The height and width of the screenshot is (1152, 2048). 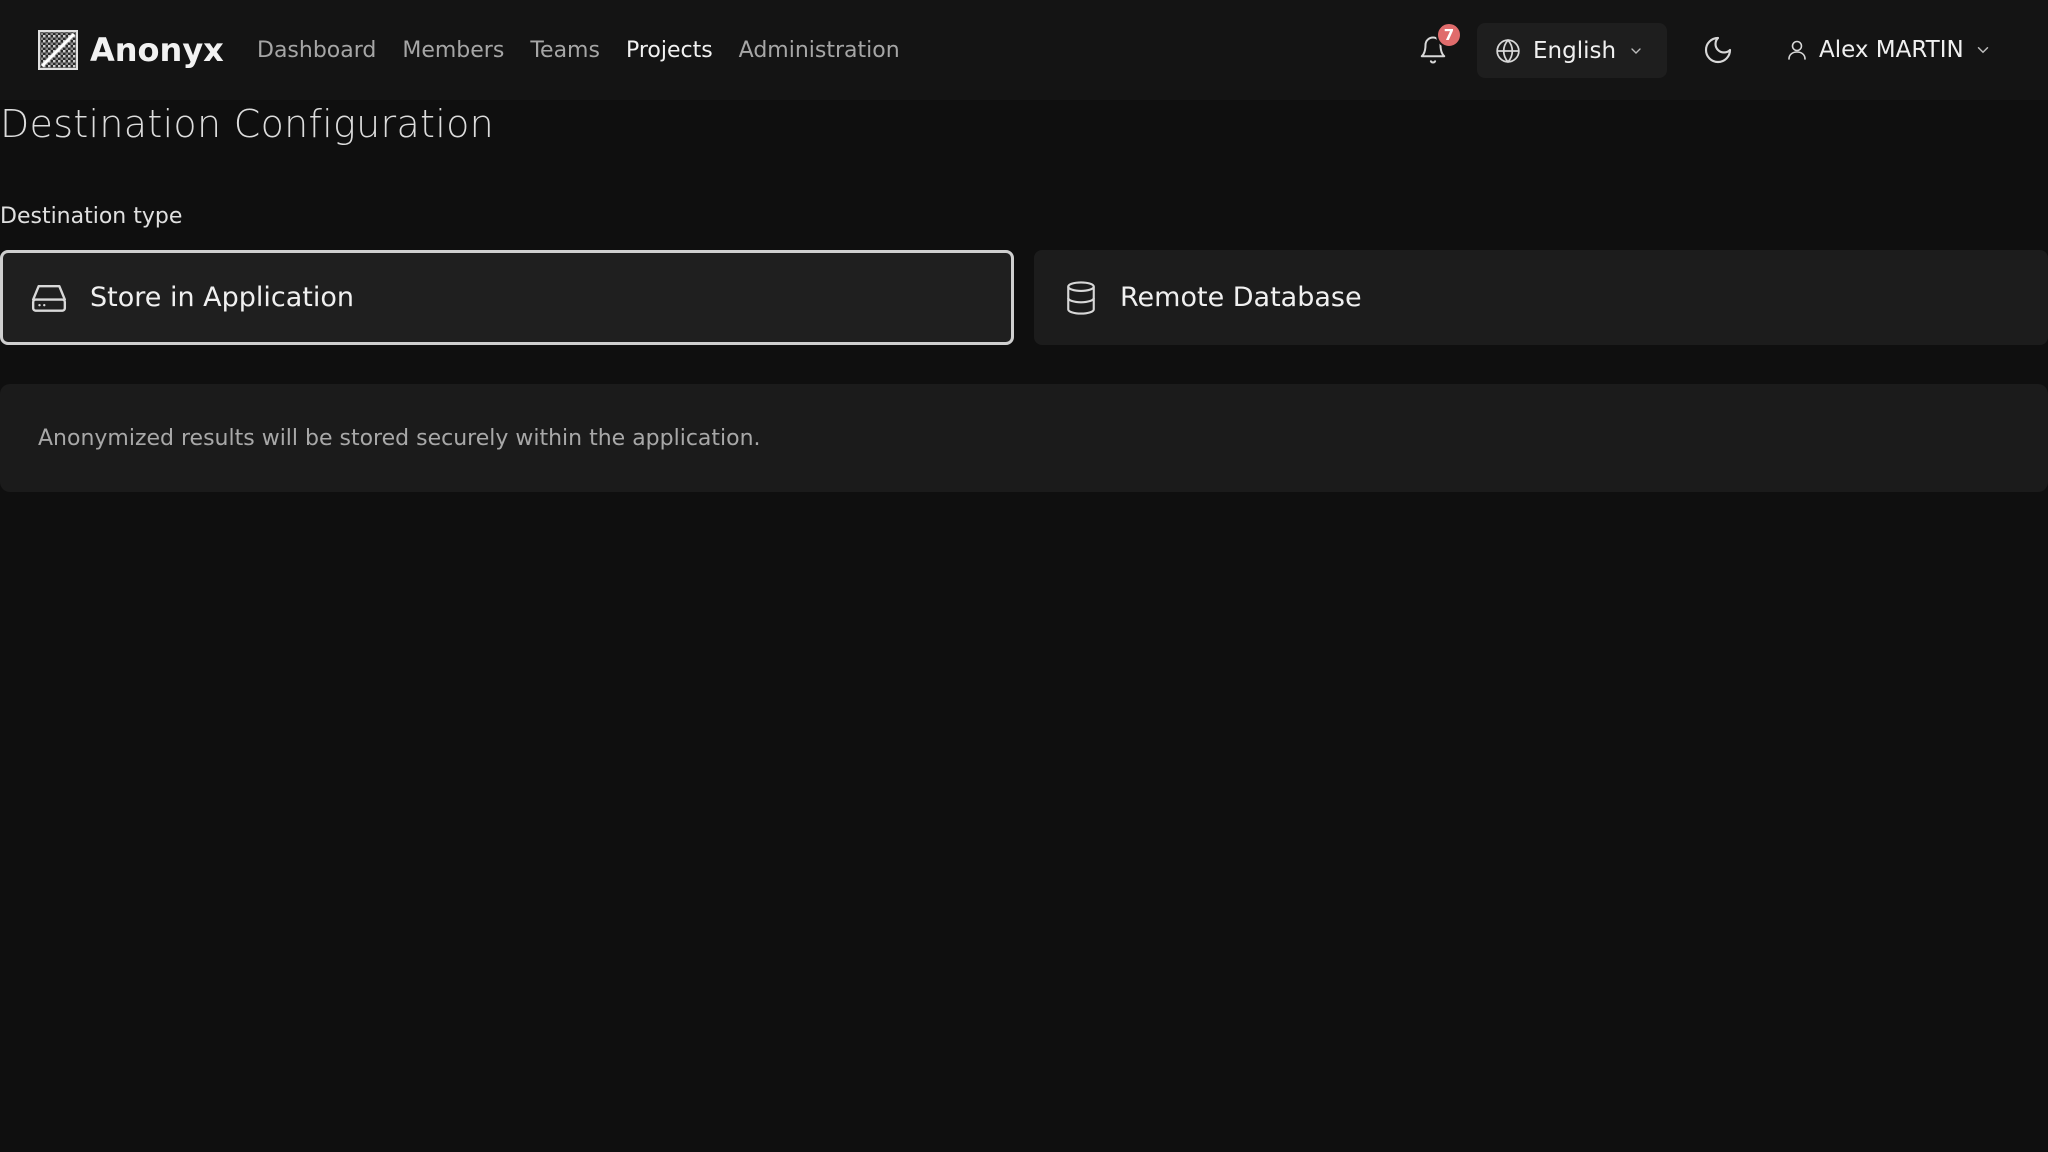 I want to click on user-icon, so click(x=1797, y=50).